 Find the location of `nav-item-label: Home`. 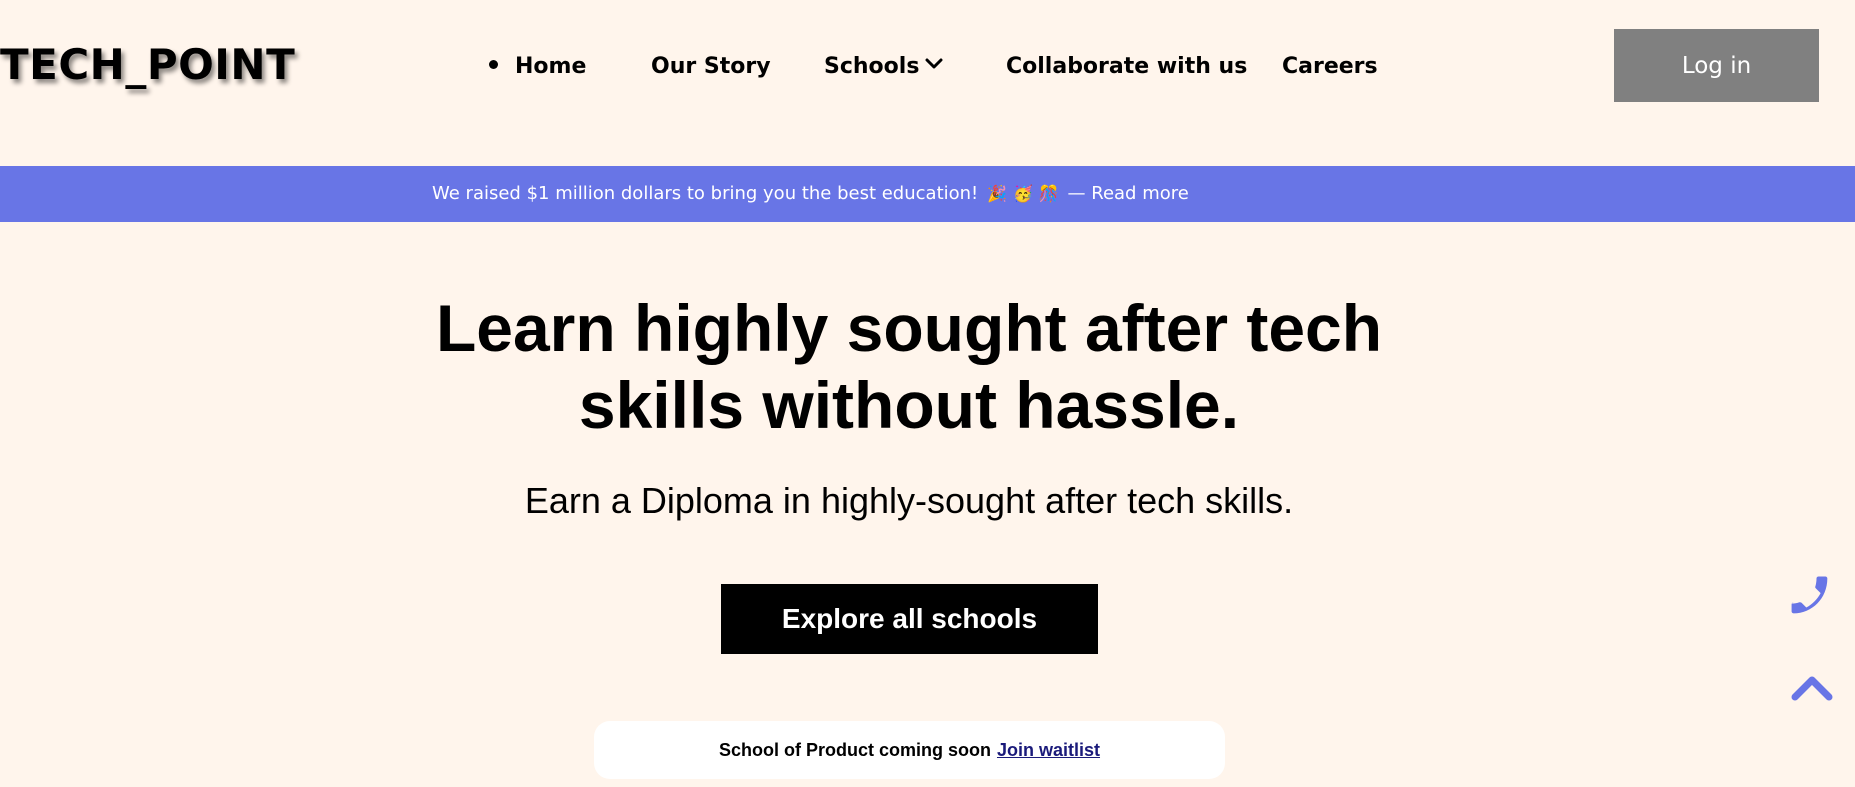

nav-item-label: Home is located at coordinates (551, 66).